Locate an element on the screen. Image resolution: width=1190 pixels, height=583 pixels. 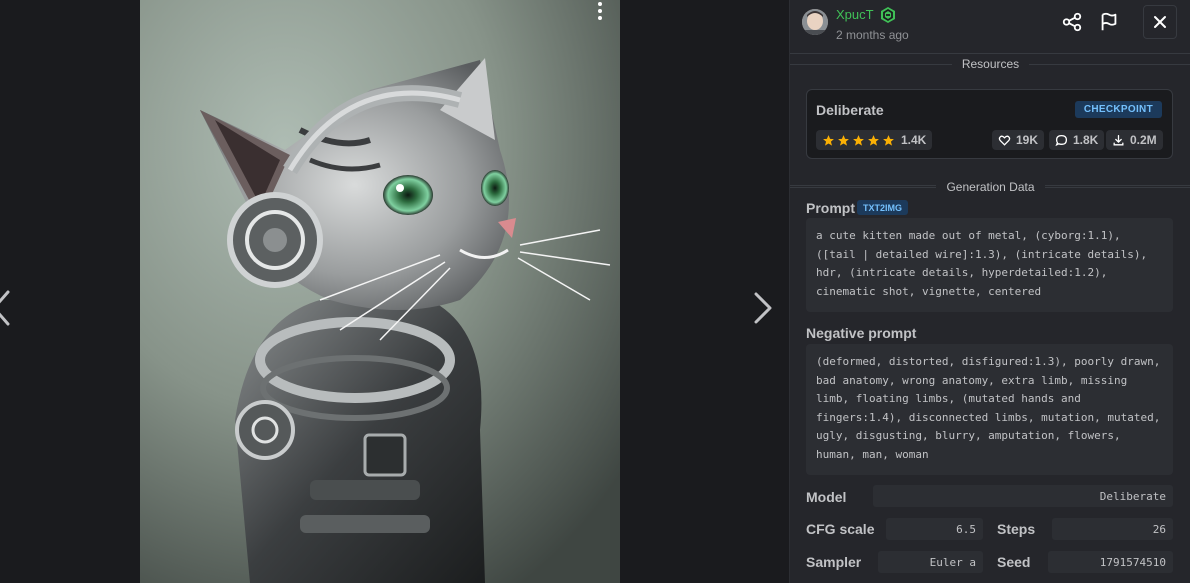
likes-count: 19K is located at coordinates (1027, 140).